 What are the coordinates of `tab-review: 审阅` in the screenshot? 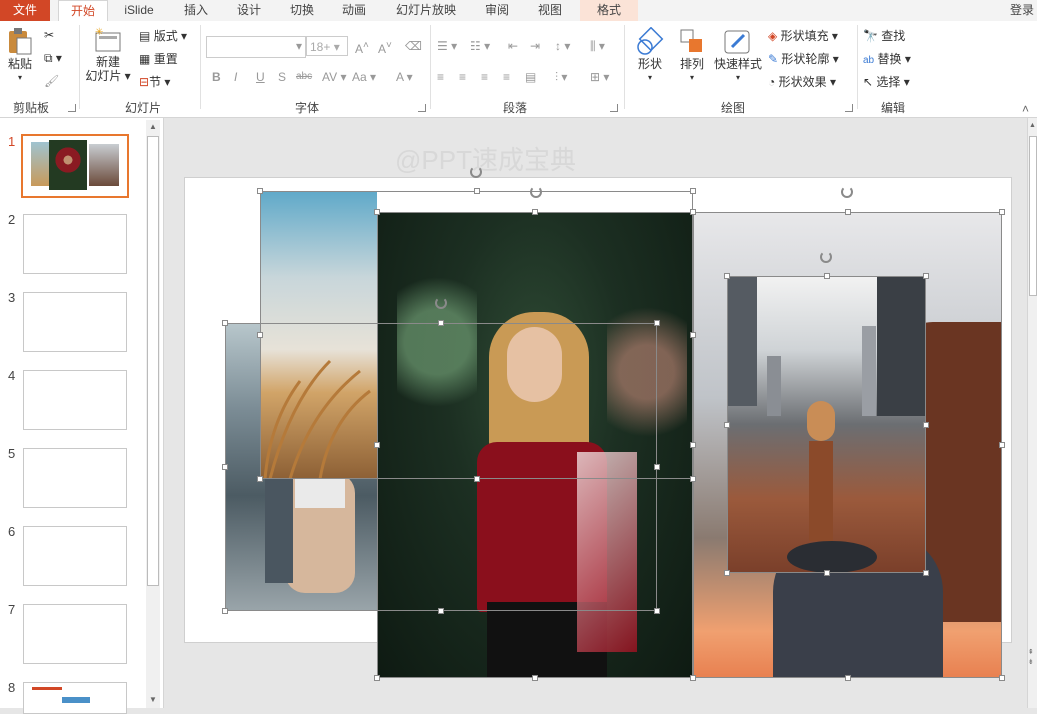 It's located at (497, 10).